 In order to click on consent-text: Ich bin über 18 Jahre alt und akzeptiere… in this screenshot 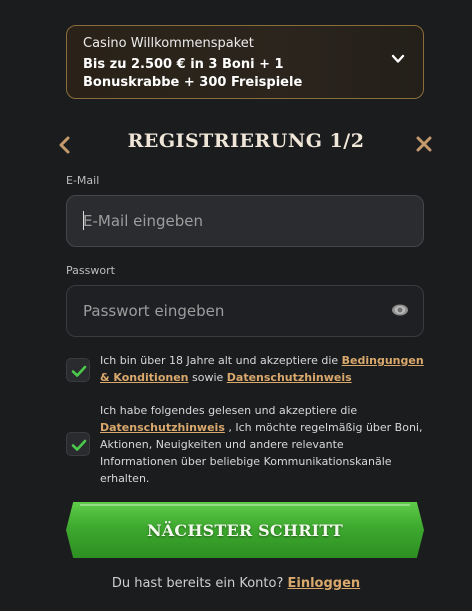, I will do `click(221, 360)`.